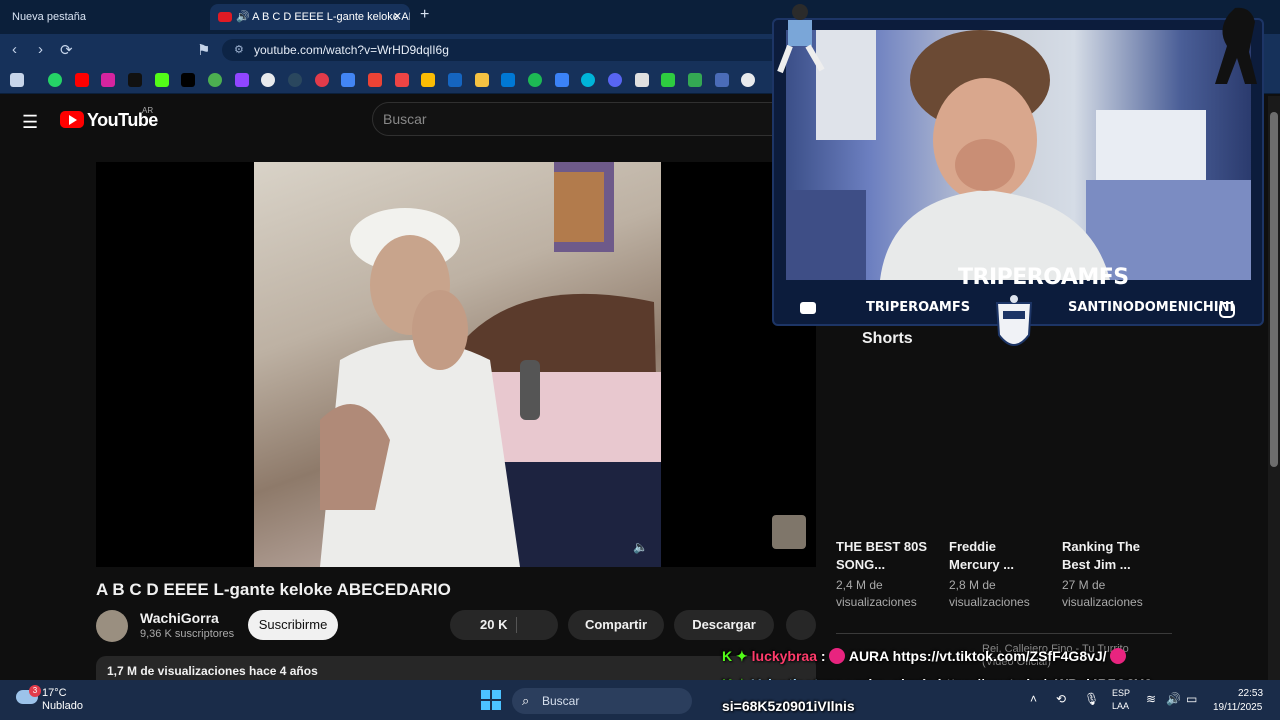  Describe the element at coordinates (108, 80) in the screenshot. I see `instagram-icon` at that location.